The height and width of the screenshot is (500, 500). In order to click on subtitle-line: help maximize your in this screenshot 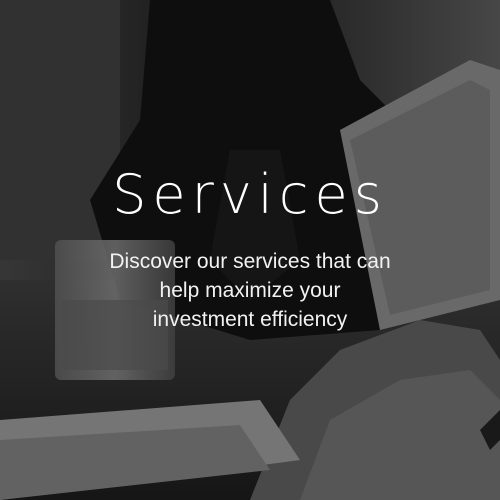, I will do `click(250, 290)`.